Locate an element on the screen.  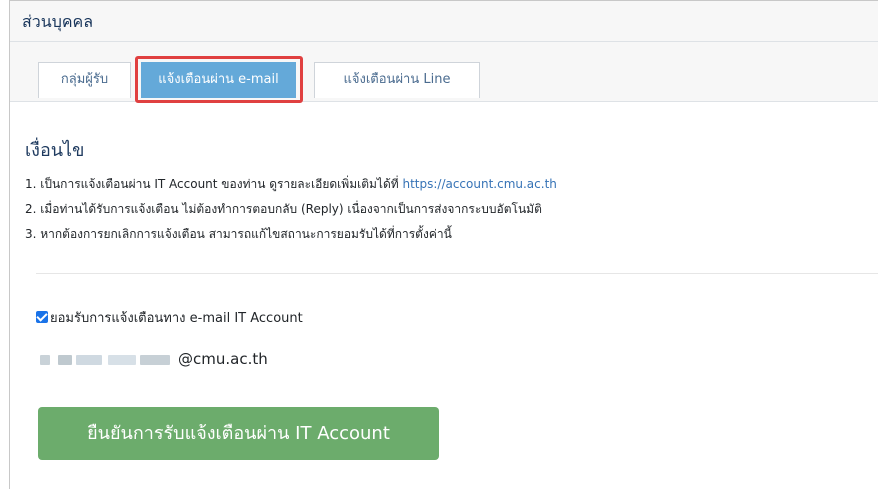
email-username-redacted is located at coordinates (106, 359).